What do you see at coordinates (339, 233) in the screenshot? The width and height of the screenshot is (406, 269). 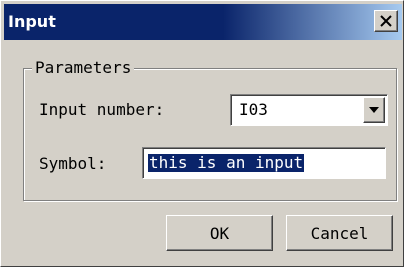 I see `cancel-button: Cancel` at bounding box center [339, 233].